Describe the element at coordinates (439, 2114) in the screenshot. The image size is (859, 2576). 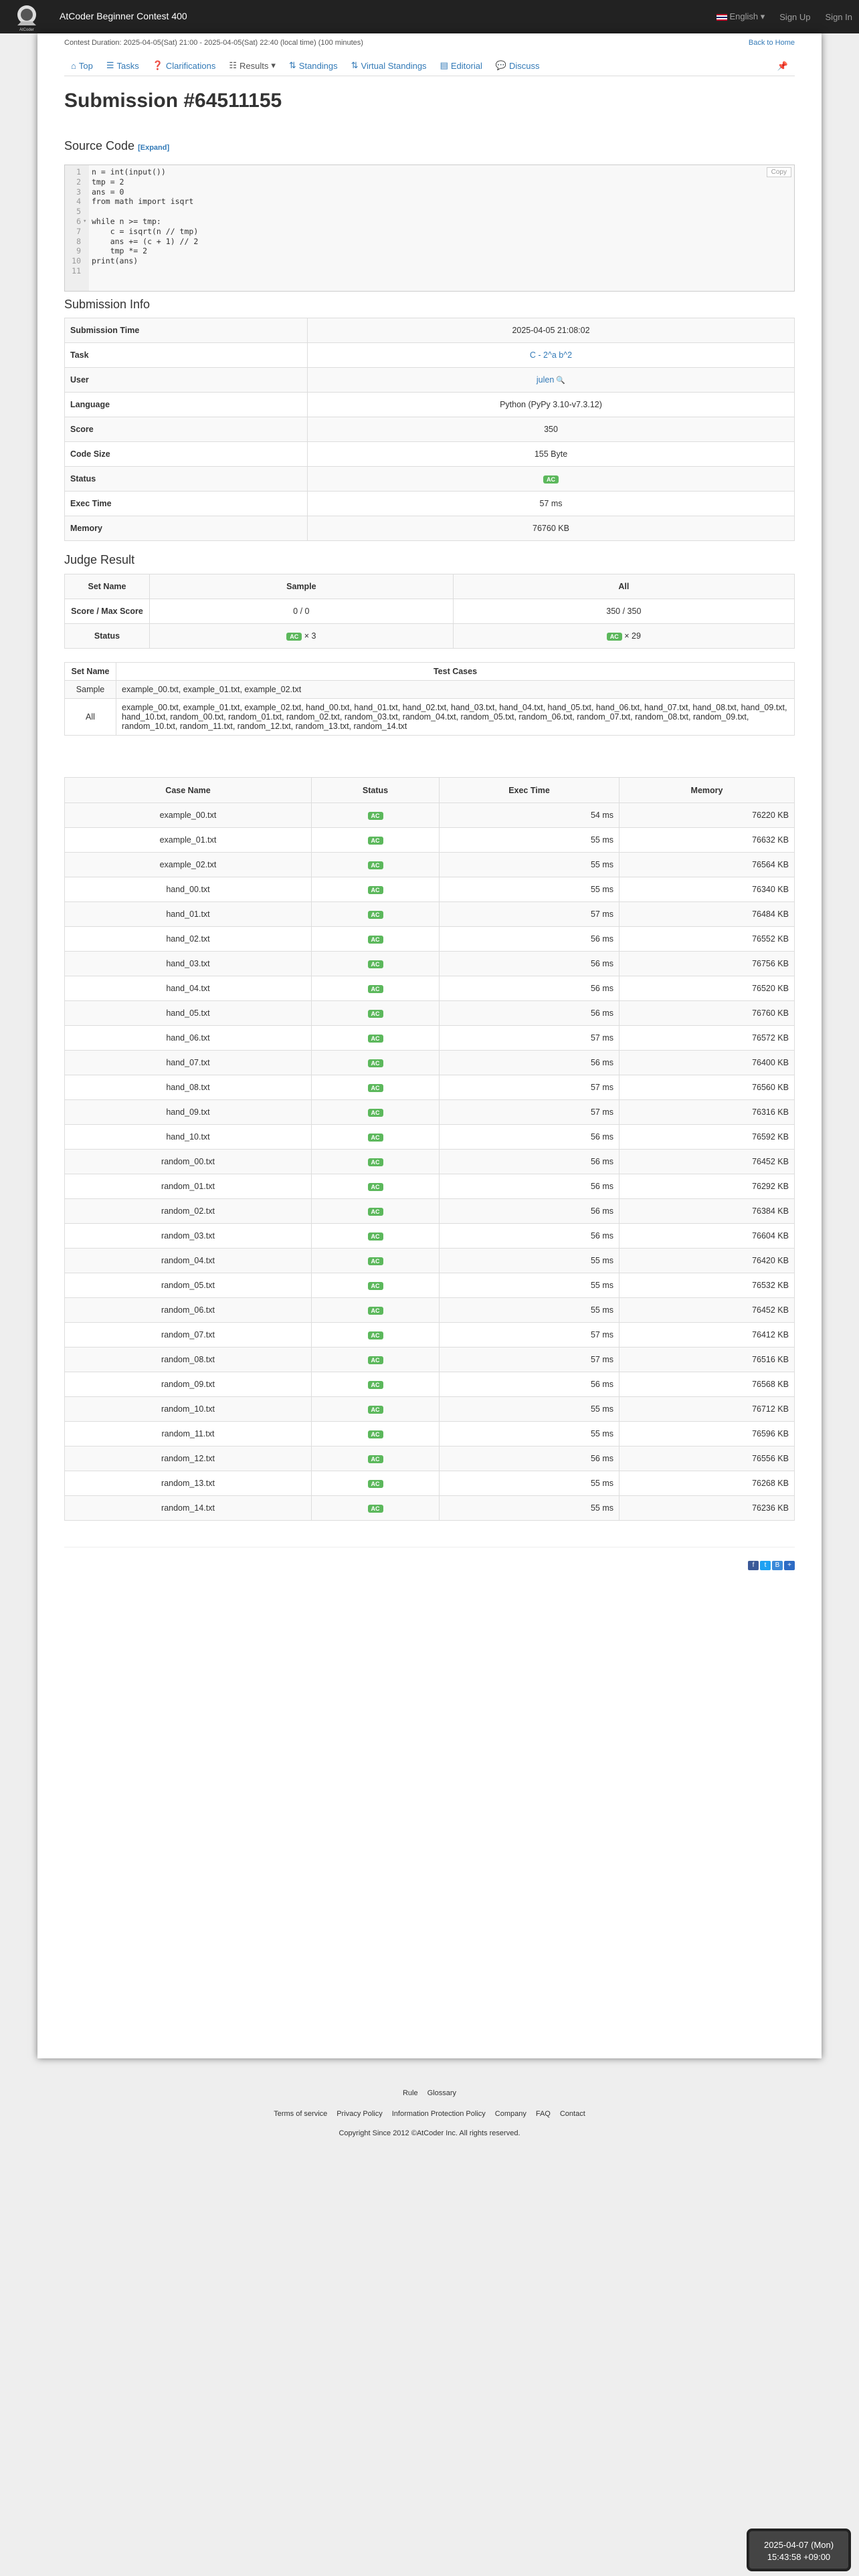
I see `footer-info-protection-link: Information Protection Policy` at that location.